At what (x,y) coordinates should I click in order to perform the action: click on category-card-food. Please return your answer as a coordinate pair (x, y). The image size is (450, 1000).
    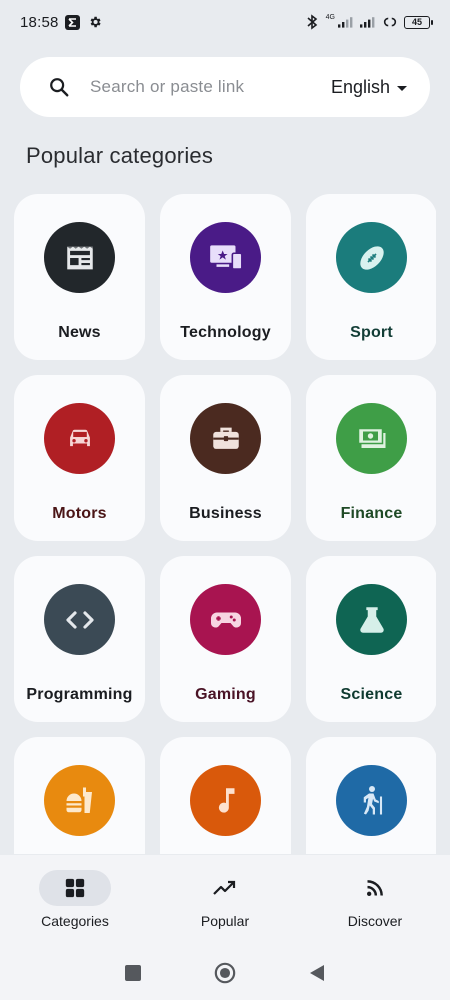
    Looking at the image, I should click on (79, 795).